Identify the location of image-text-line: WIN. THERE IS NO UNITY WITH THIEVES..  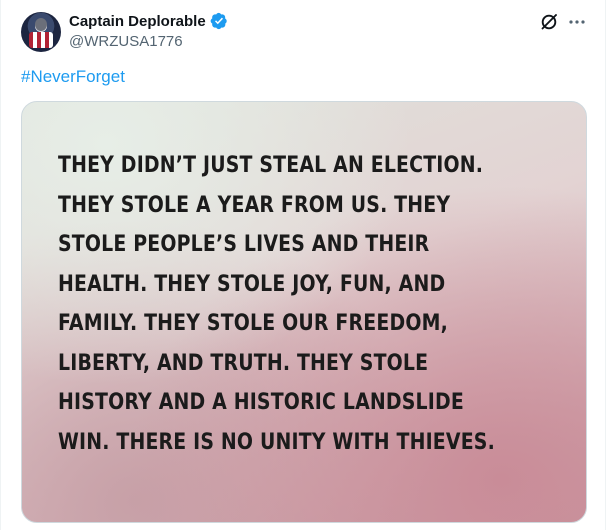
(276, 442).